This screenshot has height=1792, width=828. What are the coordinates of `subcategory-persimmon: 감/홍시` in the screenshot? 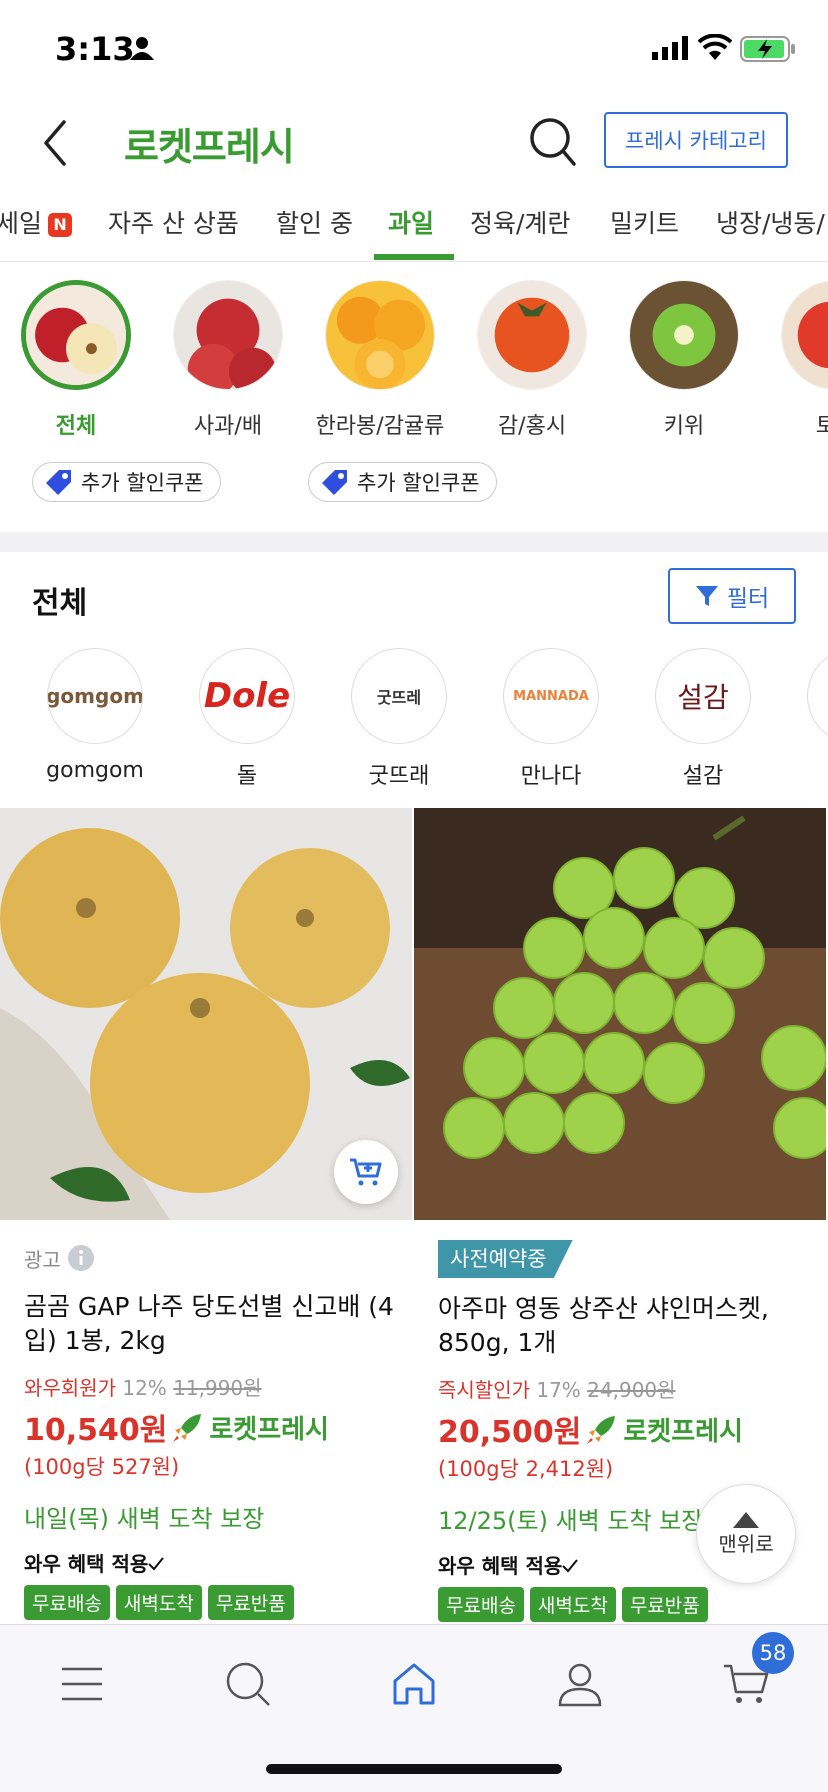 It's located at (532, 360).